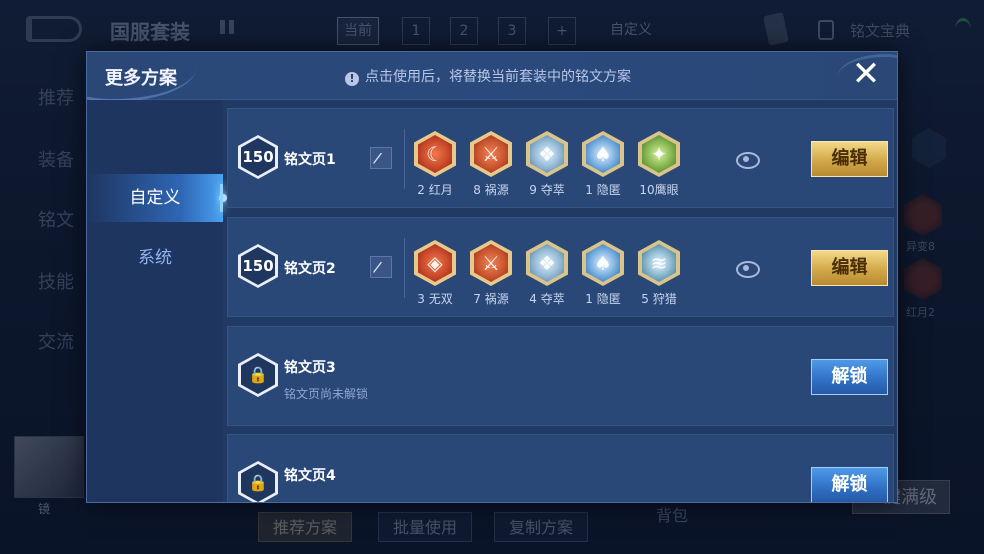  I want to click on tab-custom-plans: 自定义, so click(157, 198).